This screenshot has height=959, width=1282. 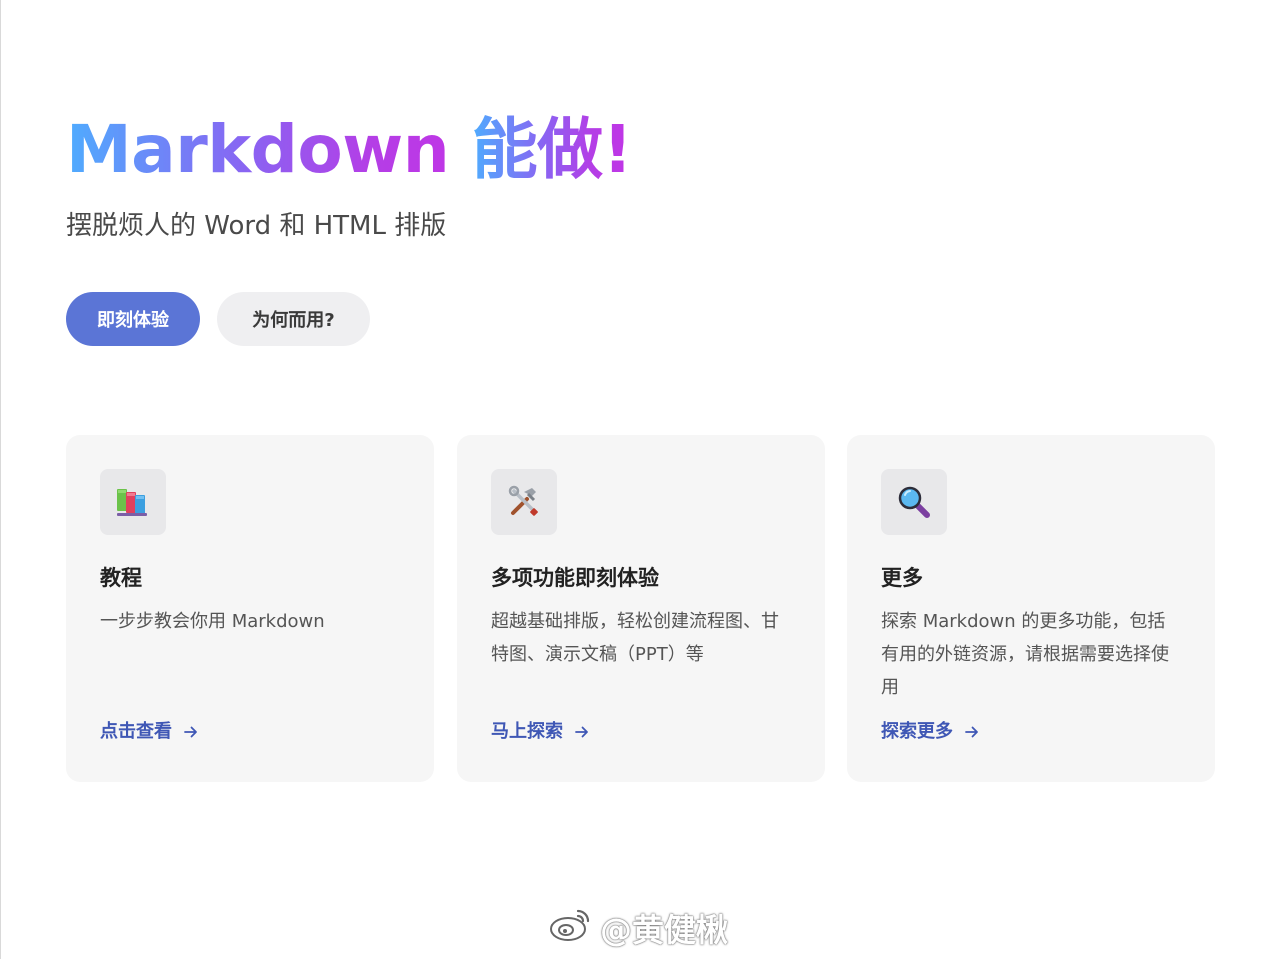 I want to click on watermark: @黄健楸, so click(x=638, y=928).